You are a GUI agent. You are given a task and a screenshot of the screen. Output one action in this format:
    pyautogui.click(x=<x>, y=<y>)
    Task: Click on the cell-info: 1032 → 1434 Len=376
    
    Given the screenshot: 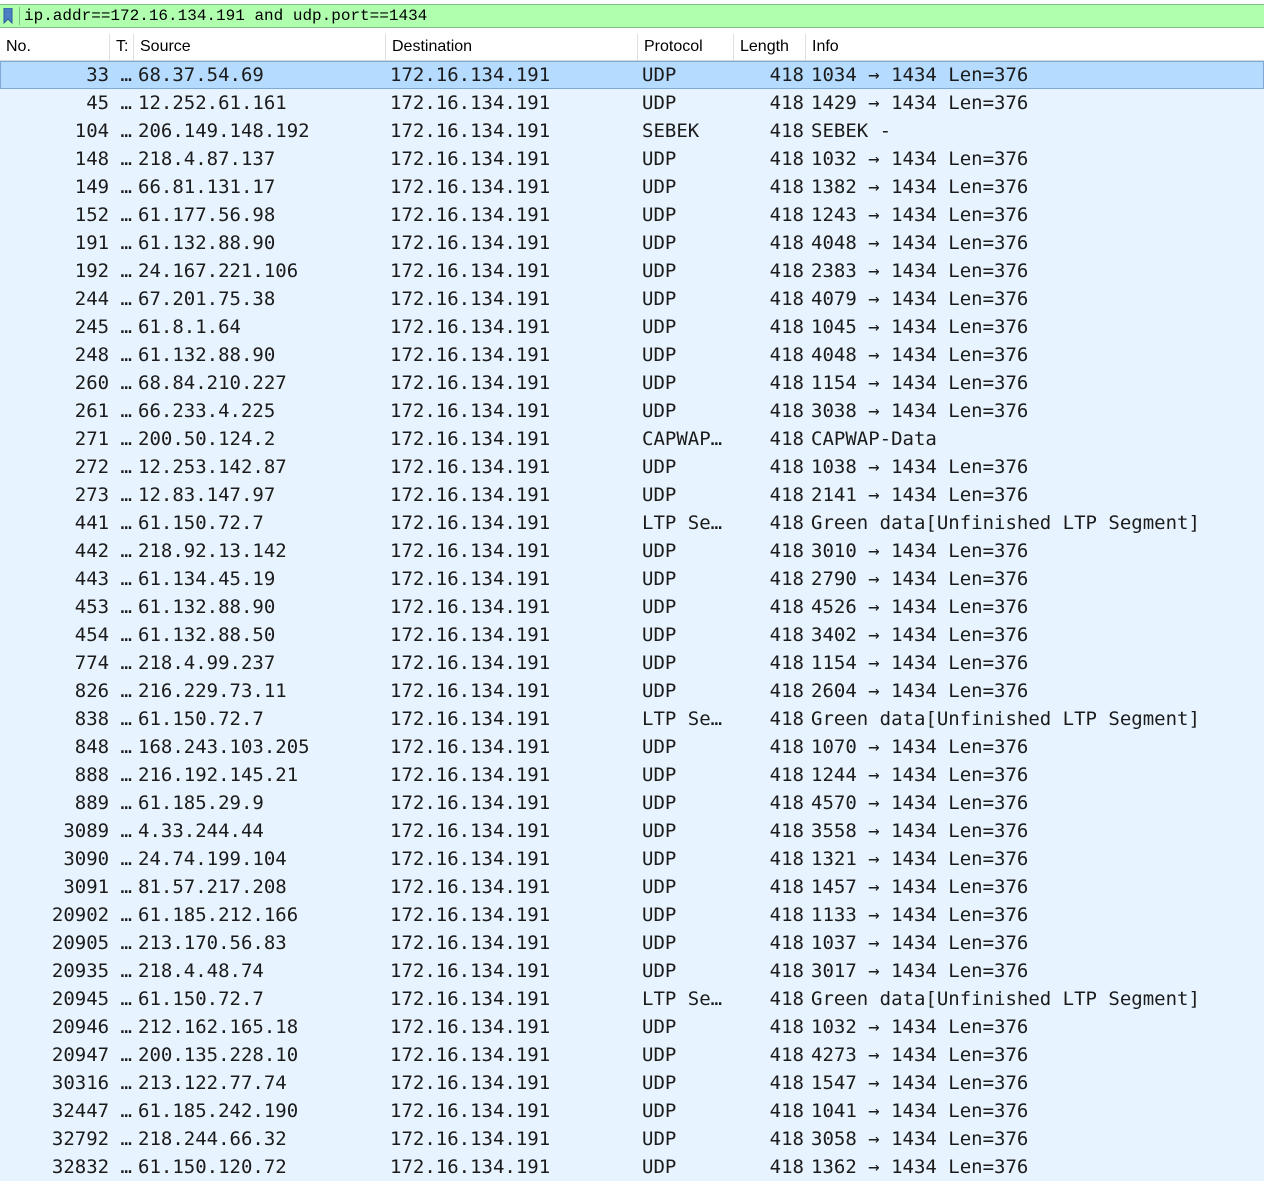 What is the action you would take?
    pyautogui.click(x=920, y=159)
    